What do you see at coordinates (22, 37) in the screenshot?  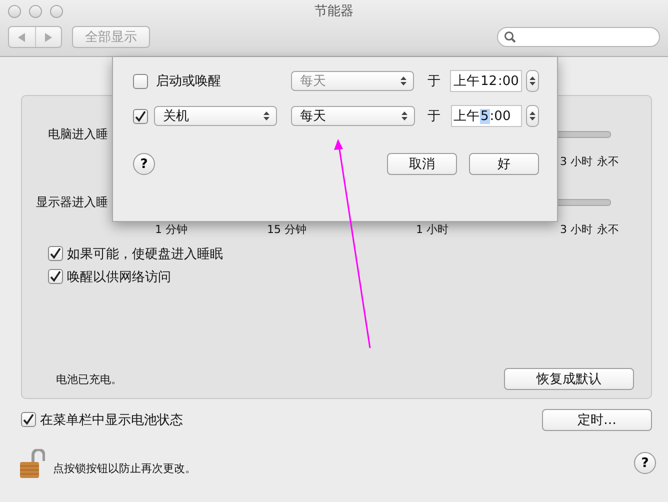 I see `back-arrow-icon` at bounding box center [22, 37].